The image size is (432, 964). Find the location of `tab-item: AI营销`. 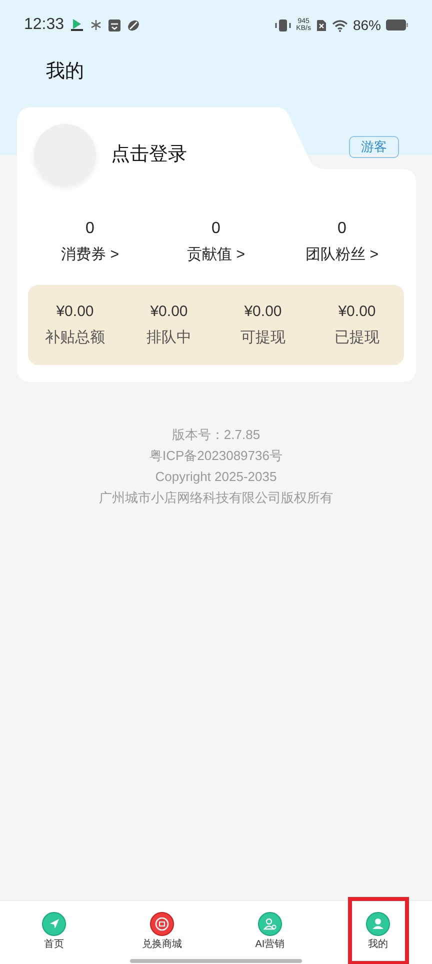

tab-item: AI营销 is located at coordinates (270, 930).